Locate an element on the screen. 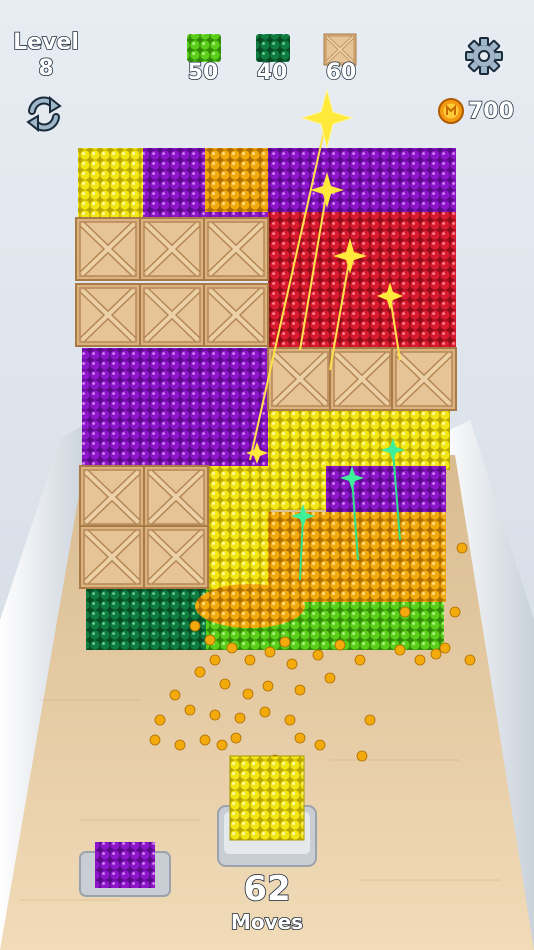 The height and width of the screenshot is (950, 534). level-number: 8 is located at coordinates (46, 68).